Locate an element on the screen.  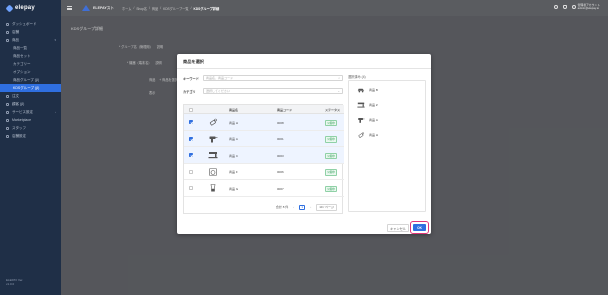
table-row: 商品 H 0008 公開中 is located at coordinates (264, 122).